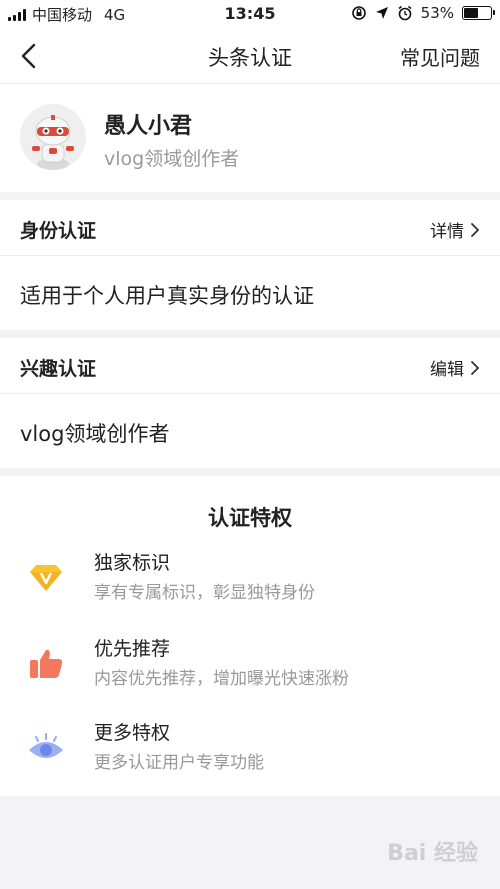  I want to click on identity-body: 适用于个人用户真实身份的认证, so click(250, 293).